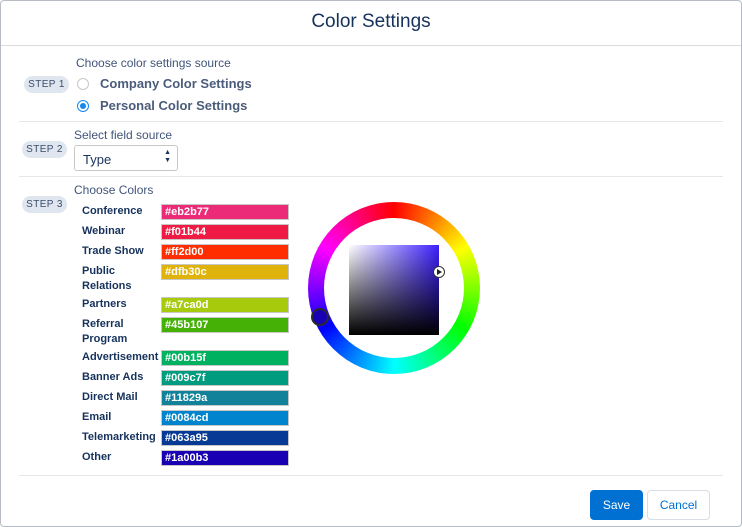  What do you see at coordinates (104, 304) in the screenshot?
I see `color-label: Partners` at bounding box center [104, 304].